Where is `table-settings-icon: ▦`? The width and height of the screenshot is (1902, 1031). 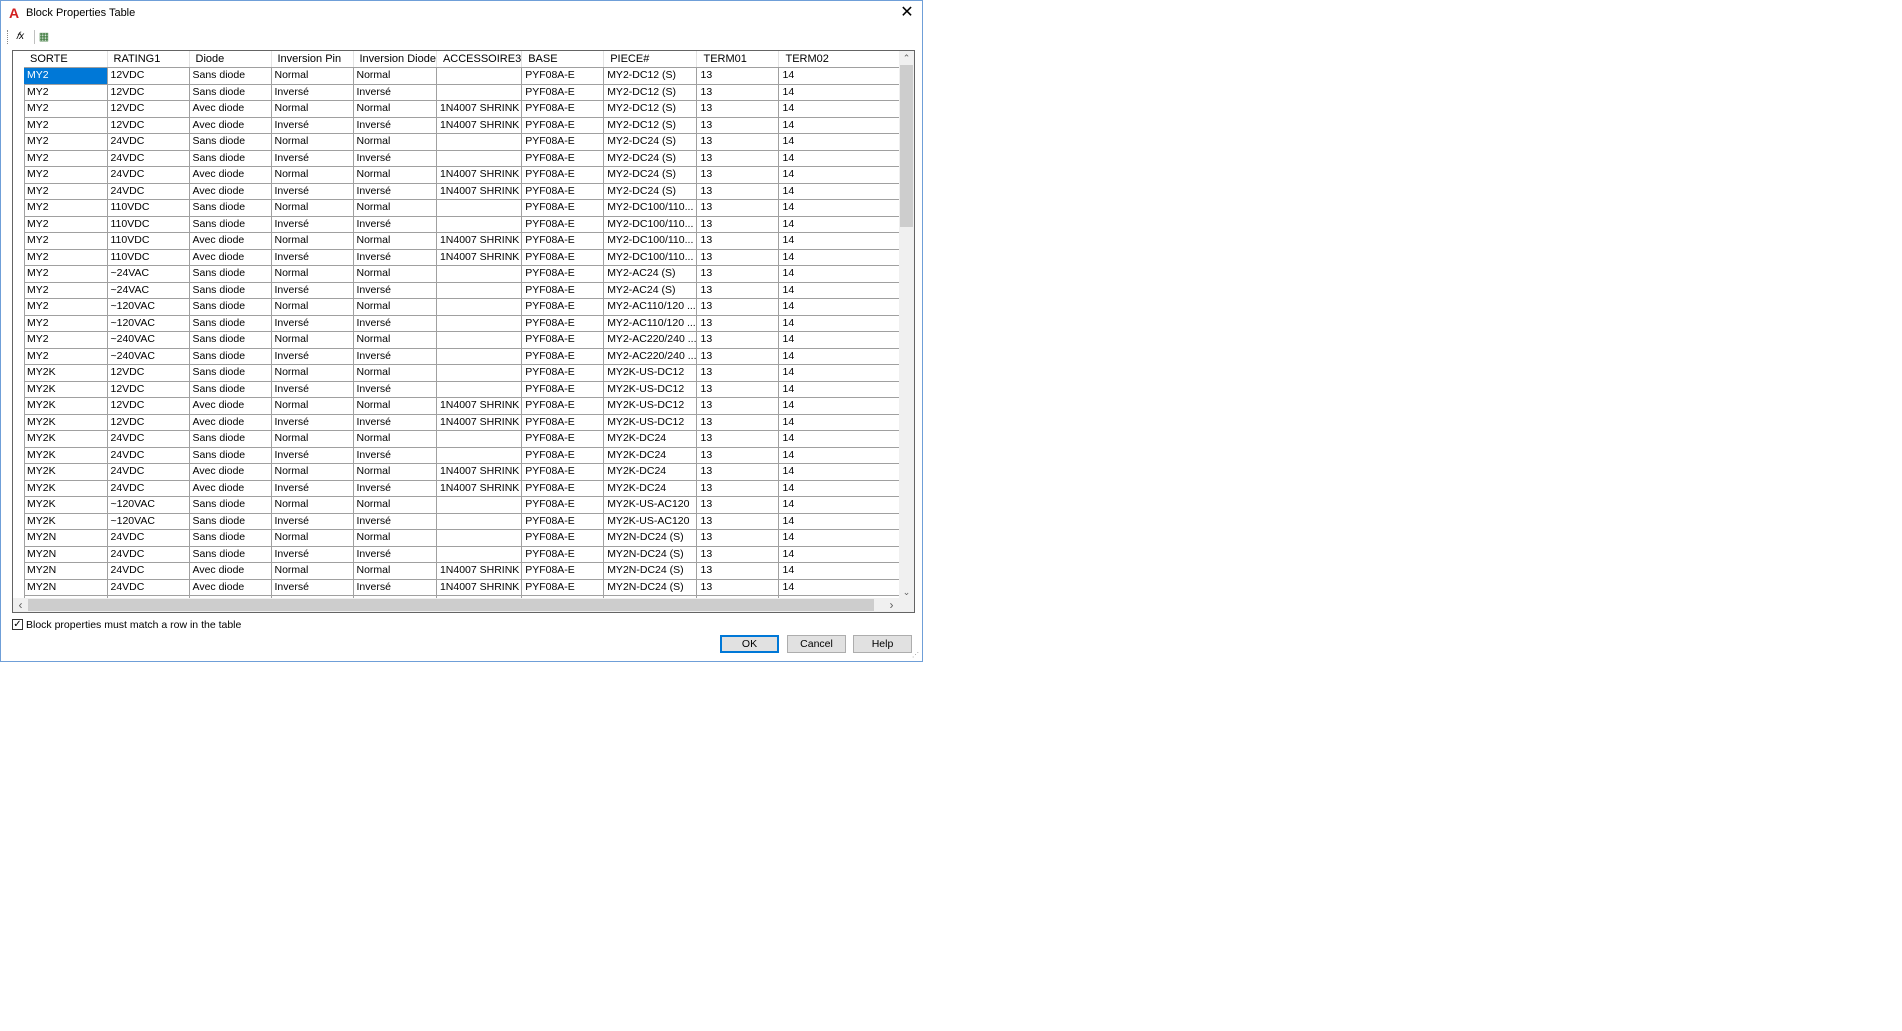
table-settings-icon: ▦ is located at coordinates (44, 37).